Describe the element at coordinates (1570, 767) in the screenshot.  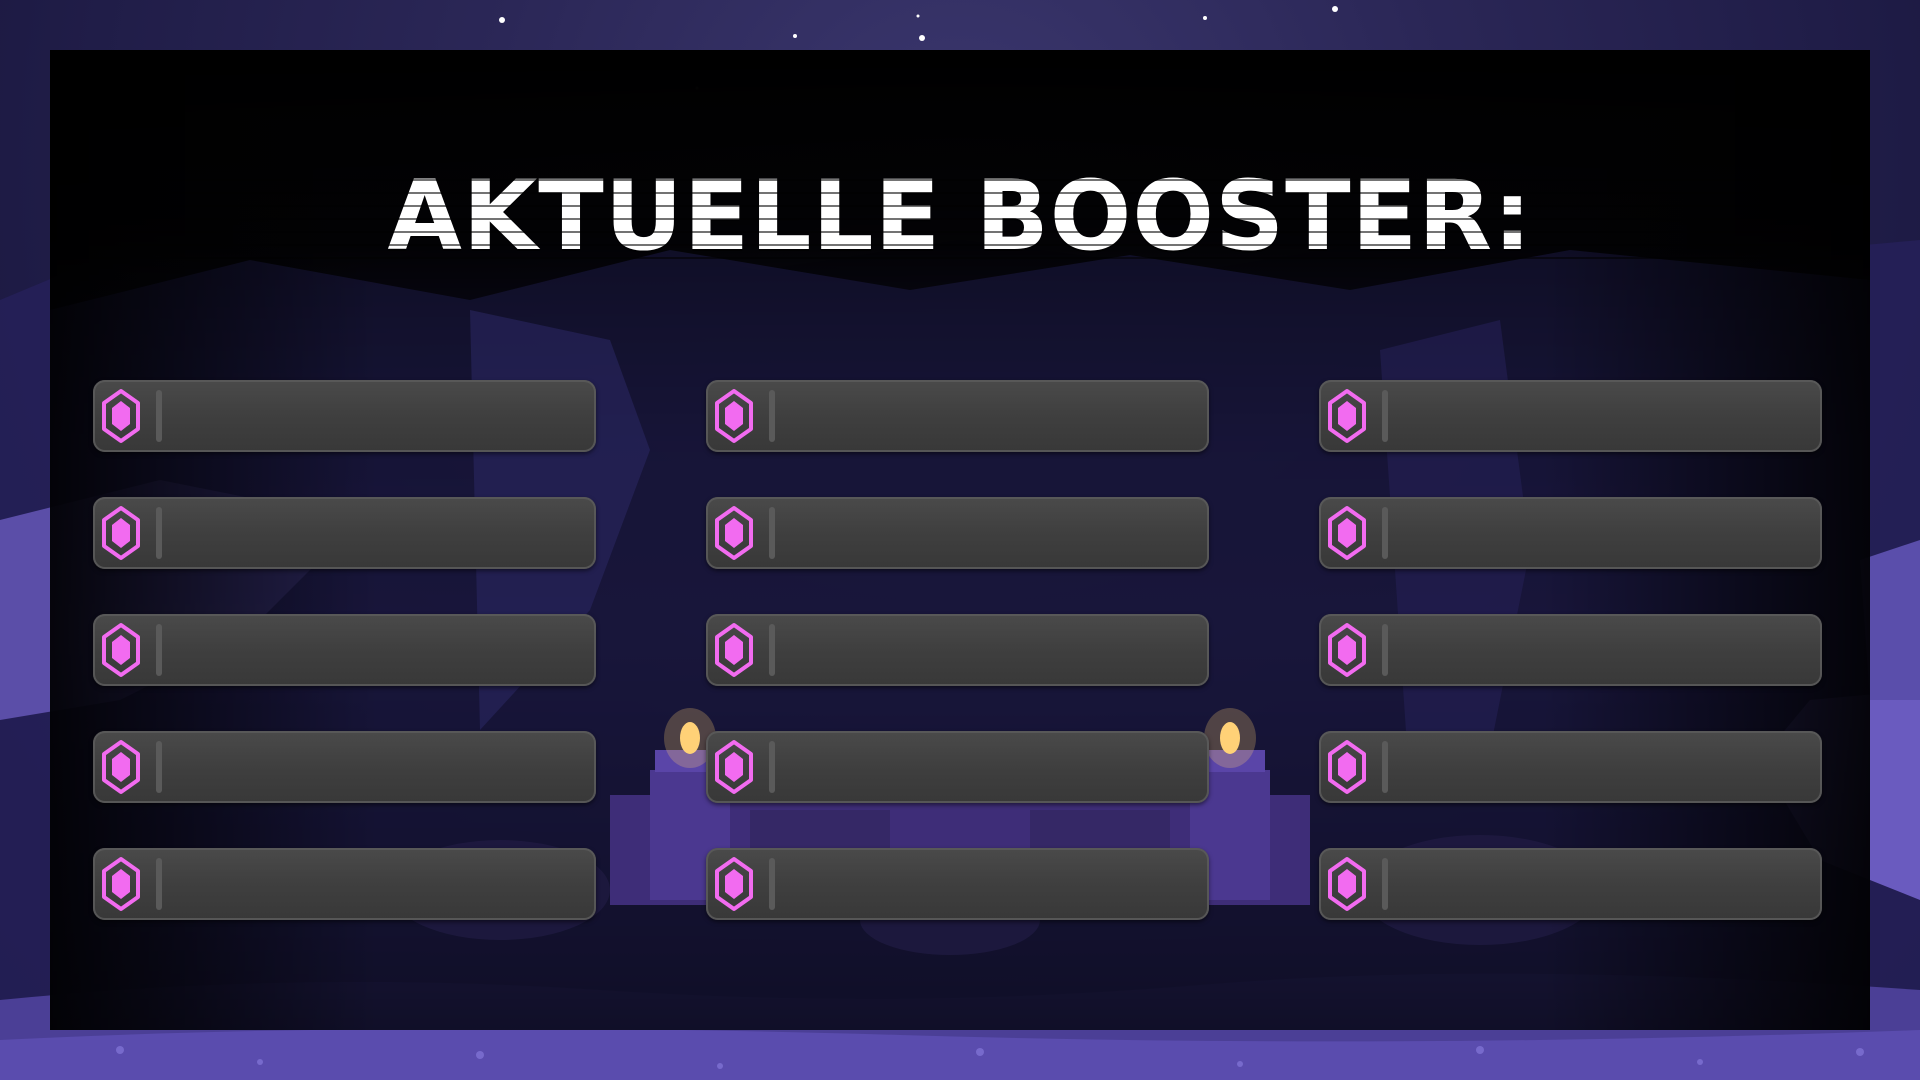
I see `booster-slot-c3-r4` at that location.